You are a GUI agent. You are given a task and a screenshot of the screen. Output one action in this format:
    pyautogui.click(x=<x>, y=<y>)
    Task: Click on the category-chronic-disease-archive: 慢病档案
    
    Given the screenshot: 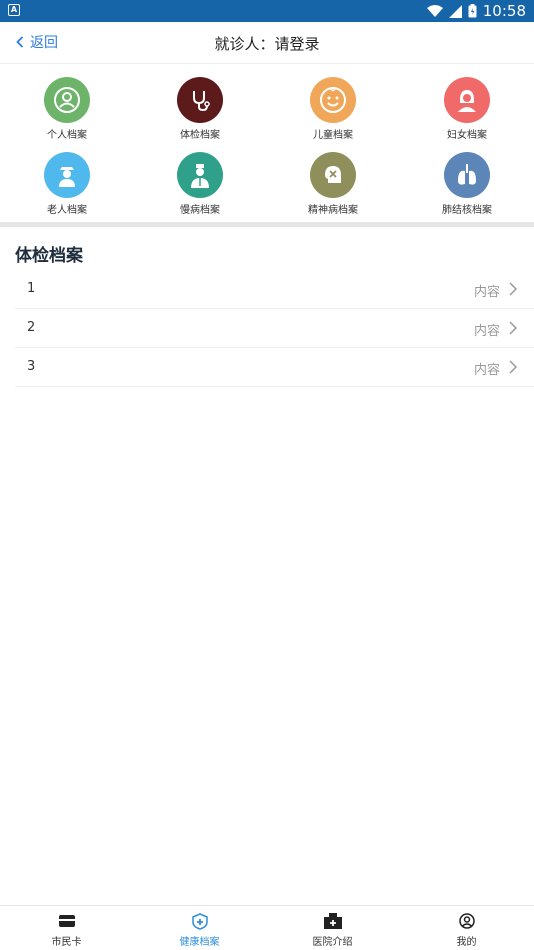 What is the action you would take?
    pyautogui.click(x=200, y=184)
    